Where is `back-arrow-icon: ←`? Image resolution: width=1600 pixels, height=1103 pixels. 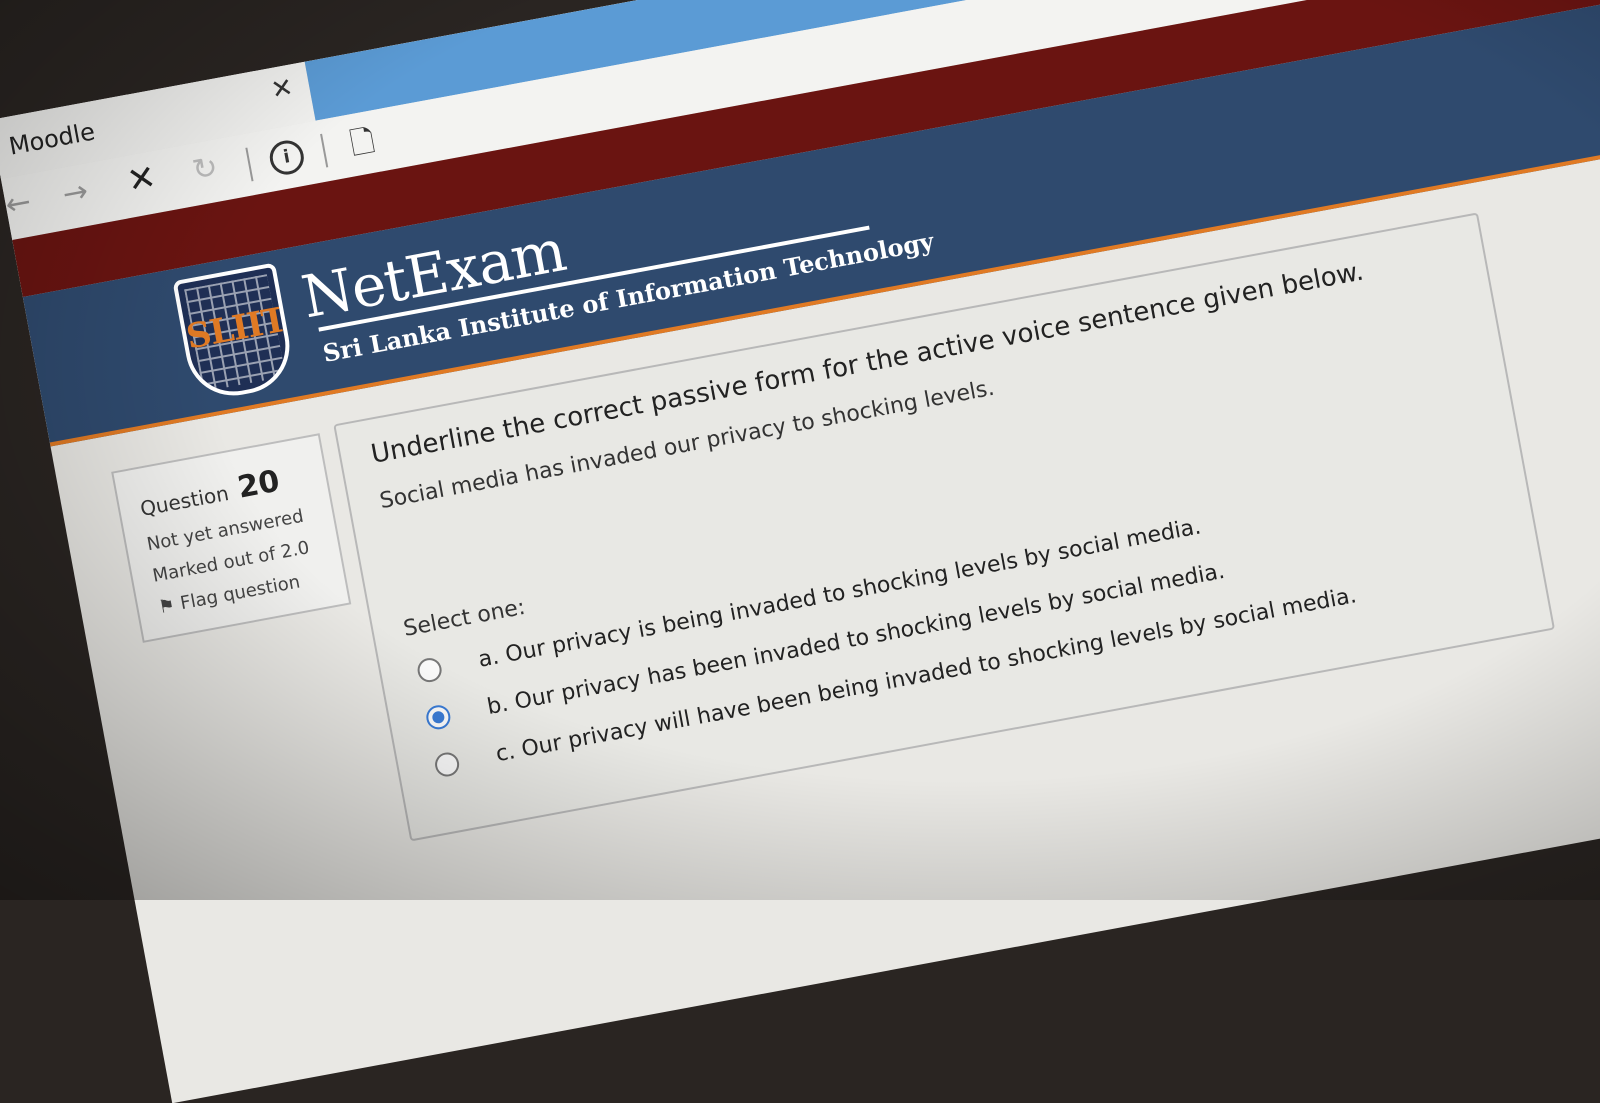 back-arrow-icon: ← is located at coordinates (18, 203).